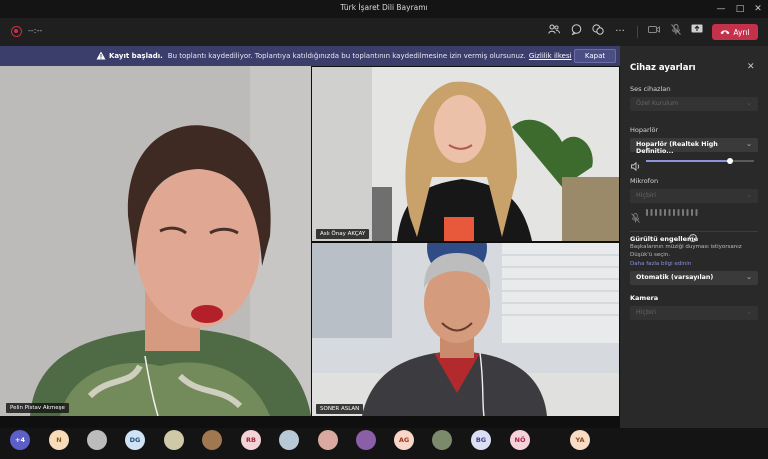 The image size is (768, 459). Describe the element at coordinates (598, 32) in the screenshot. I see `reactions-icon` at that location.